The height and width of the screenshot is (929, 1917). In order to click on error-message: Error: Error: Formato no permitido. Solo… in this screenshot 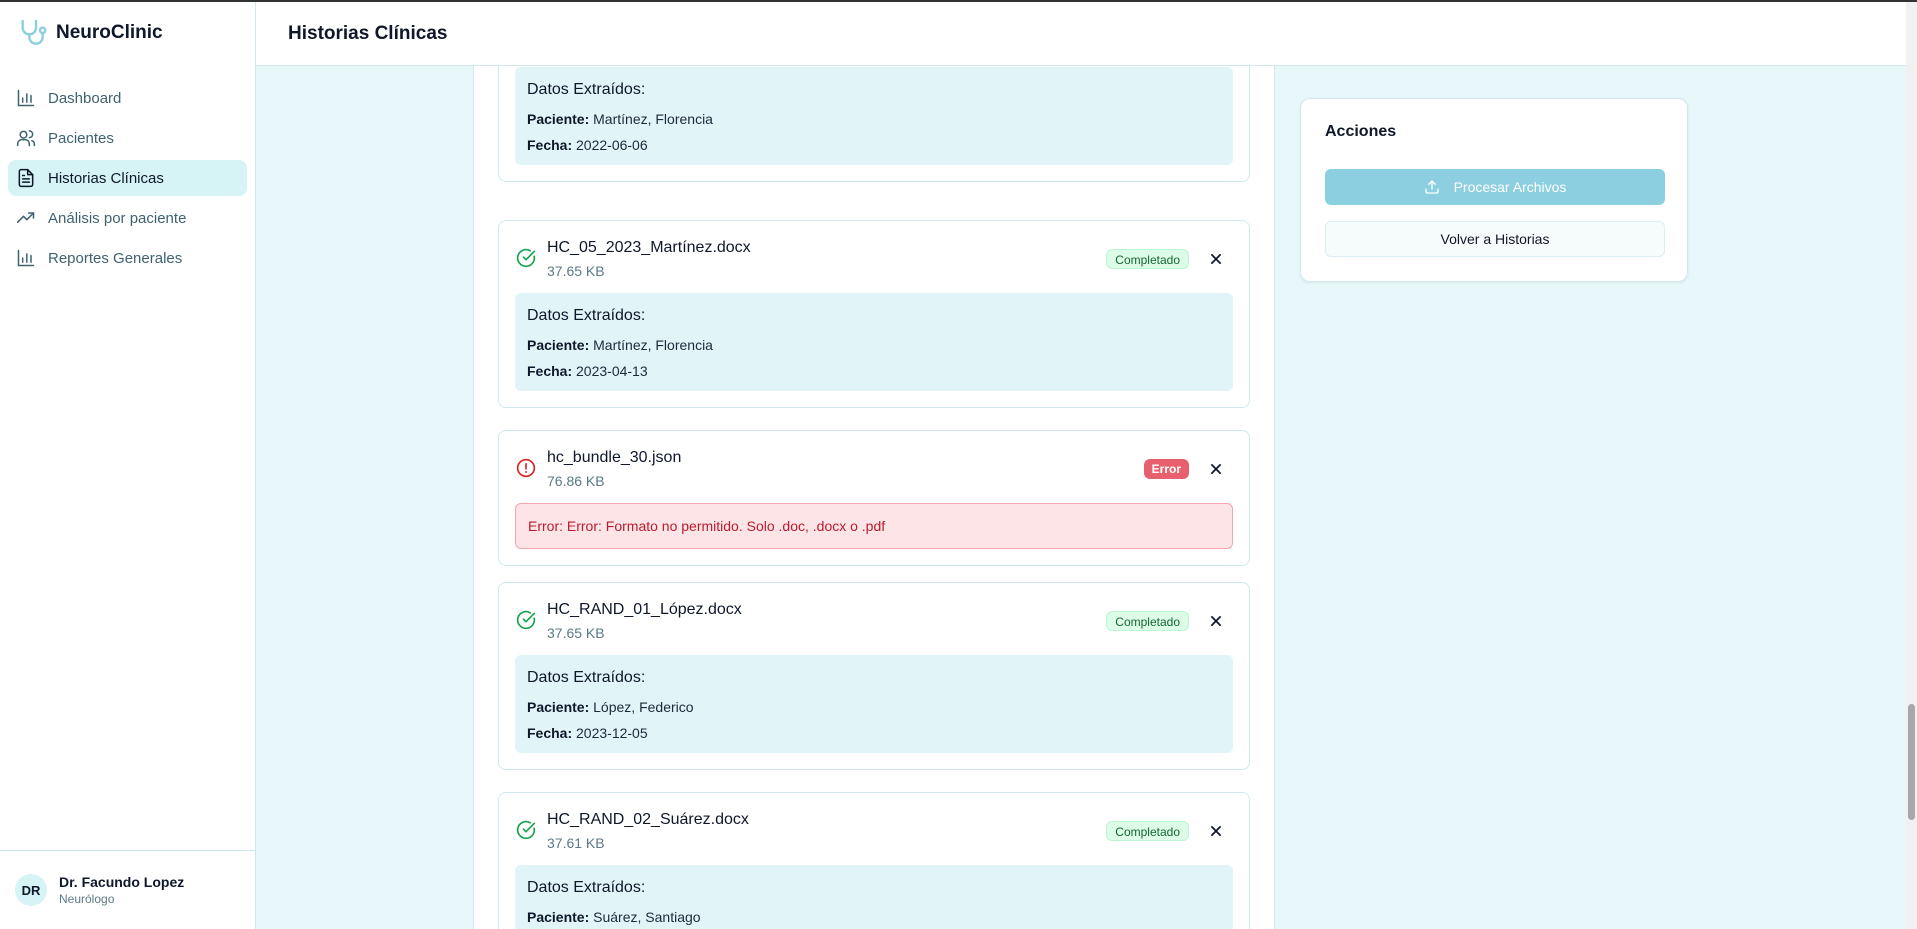, I will do `click(874, 526)`.